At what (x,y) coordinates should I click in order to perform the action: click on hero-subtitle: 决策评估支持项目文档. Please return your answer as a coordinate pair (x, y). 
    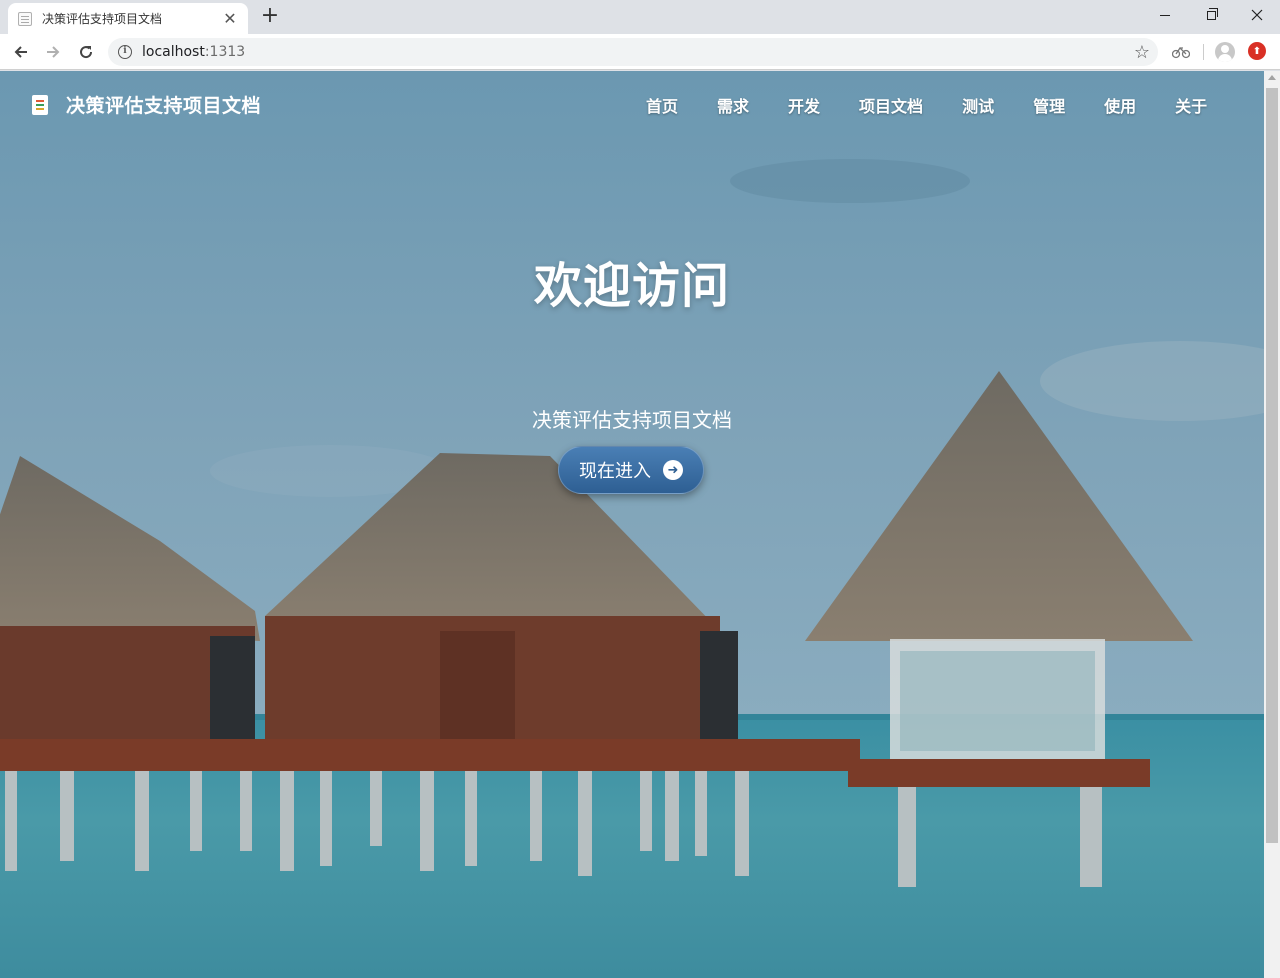
    Looking at the image, I should click on (632, 420).